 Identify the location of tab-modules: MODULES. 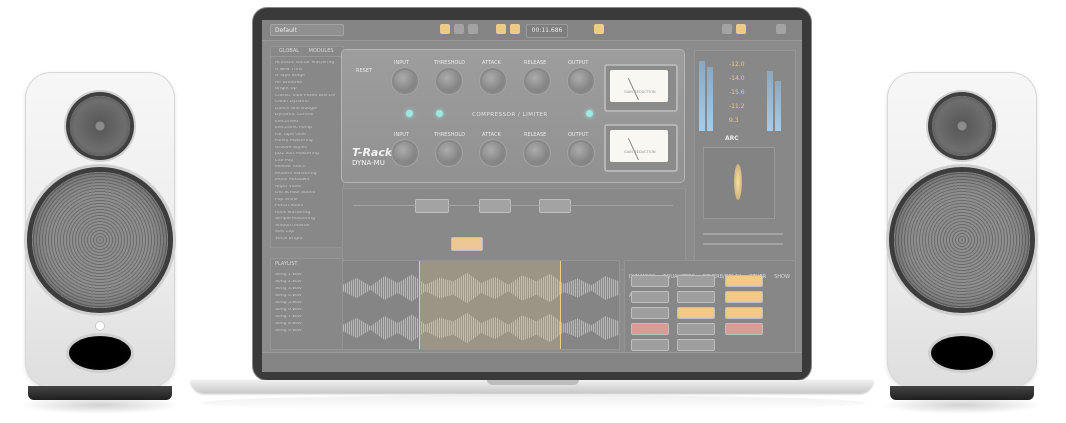
(321, 51).